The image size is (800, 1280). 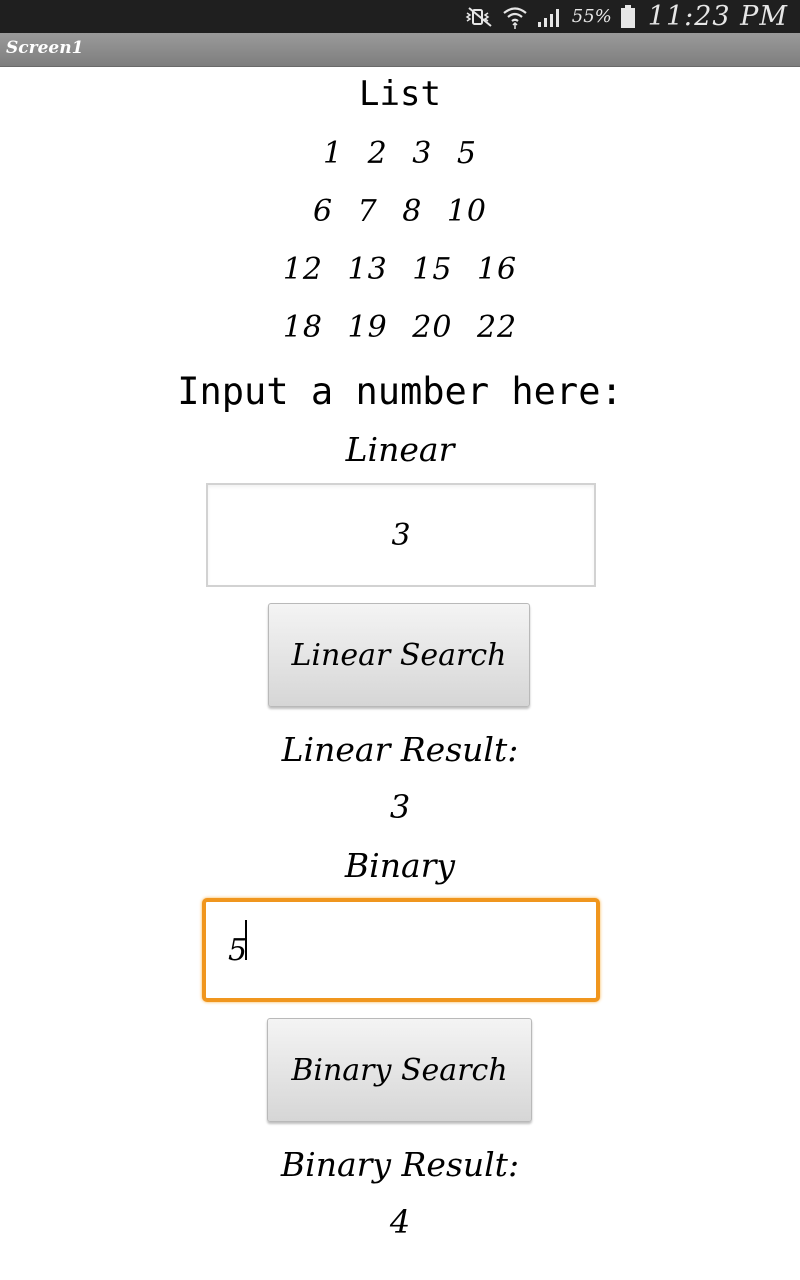 What do you see at coordinates (717, 16) in the screenshot?
I see `clock: 11:23 PM` at bounding box center [717, 16].